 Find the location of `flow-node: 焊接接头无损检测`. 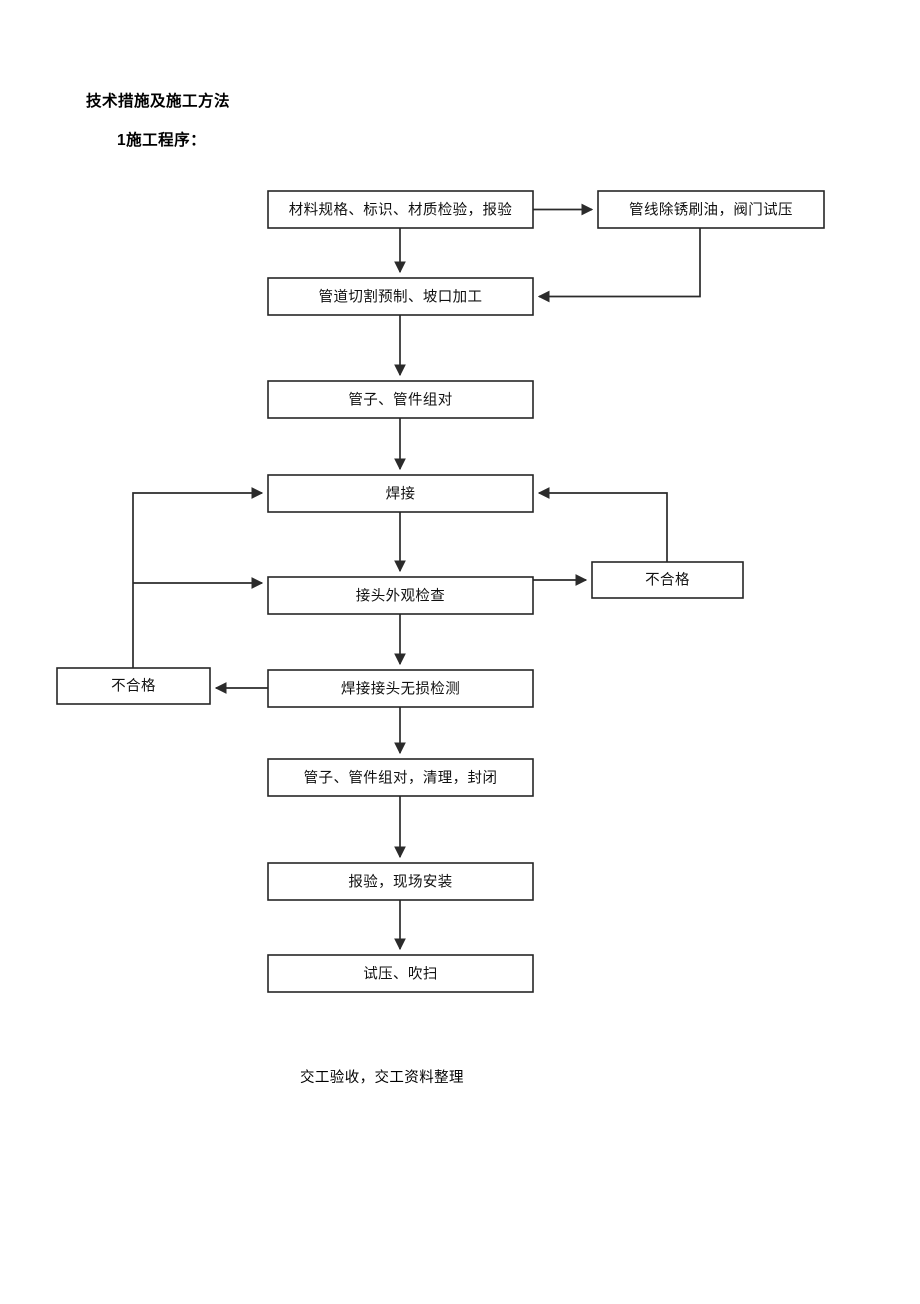

flow-node: 焊接接头无损检测 is located at coordinates (400, 688).